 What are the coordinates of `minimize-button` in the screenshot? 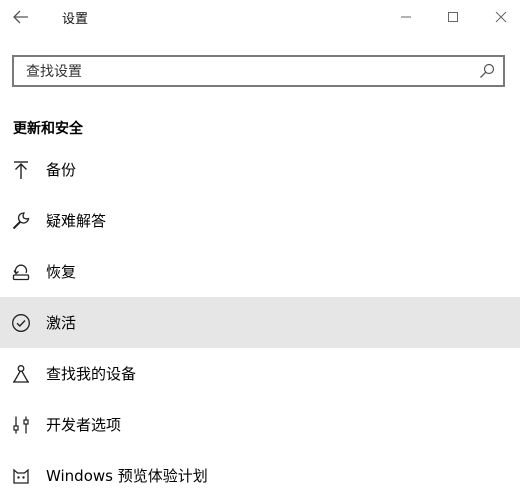 It's located at (406, 17).